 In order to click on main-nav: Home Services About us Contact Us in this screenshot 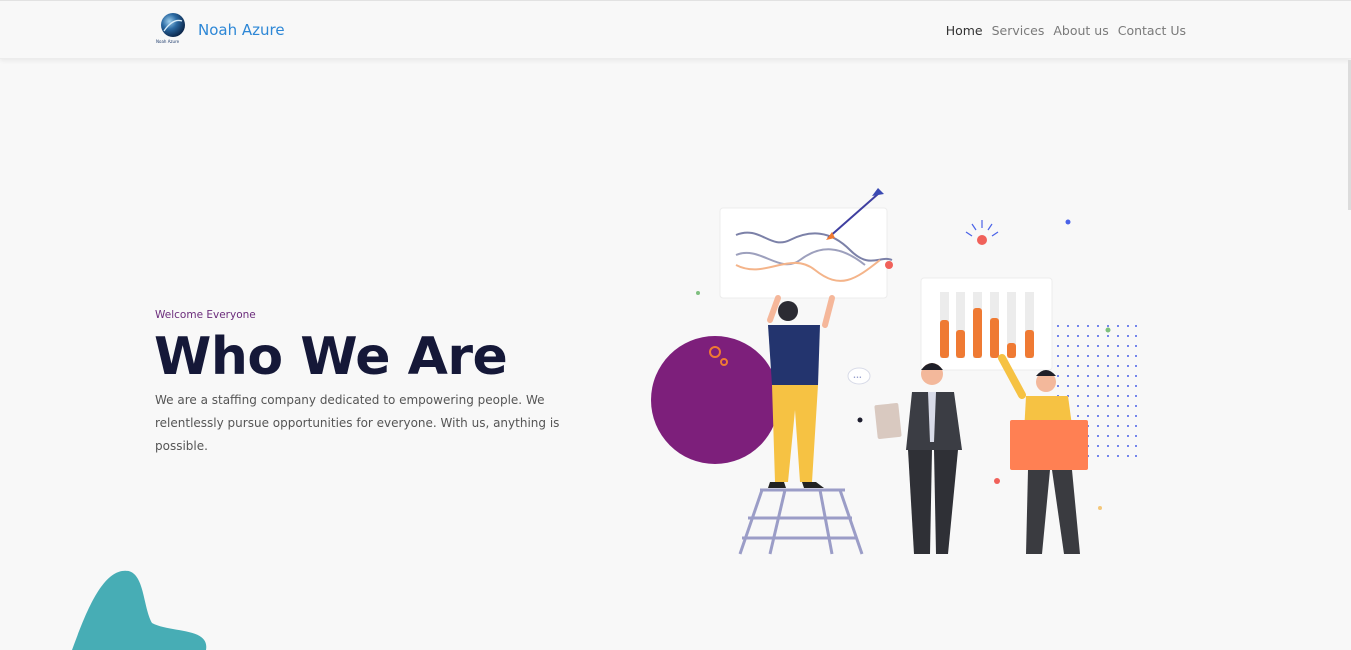, I will do `click(1061, 30)`.